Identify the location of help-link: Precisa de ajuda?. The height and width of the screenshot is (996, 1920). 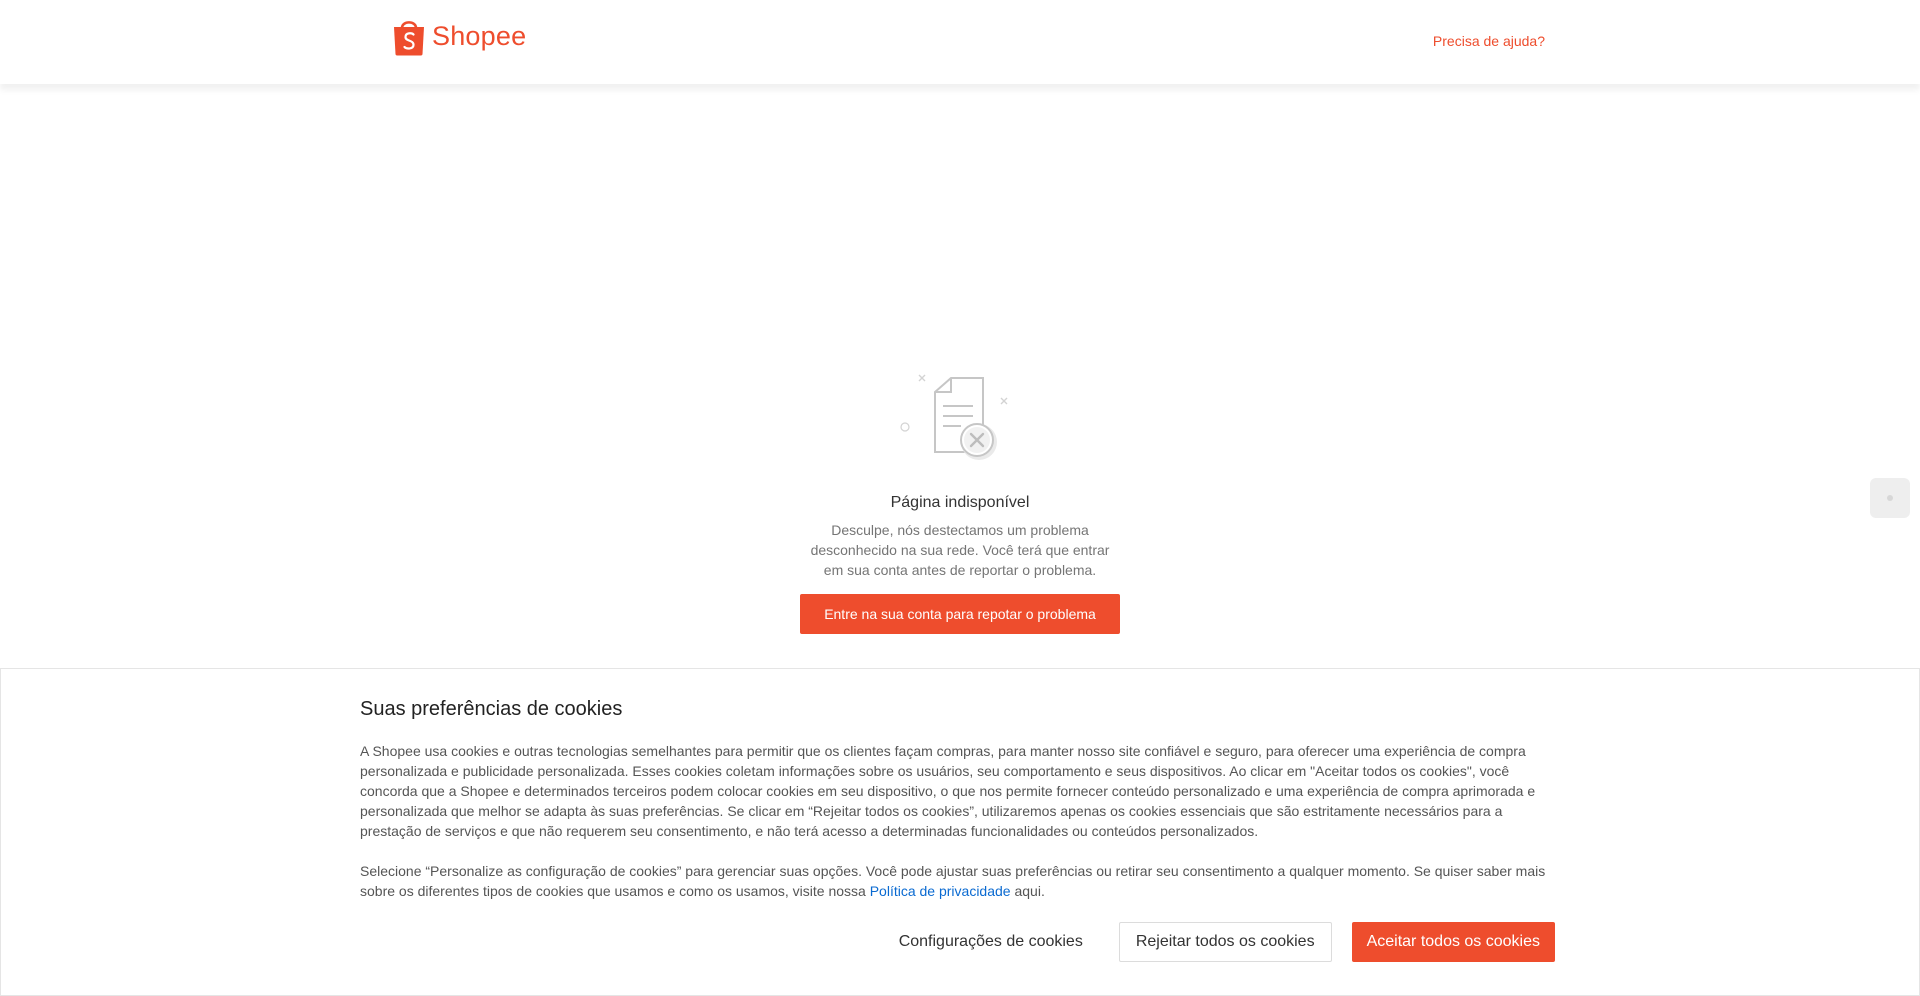
(1489, 41).